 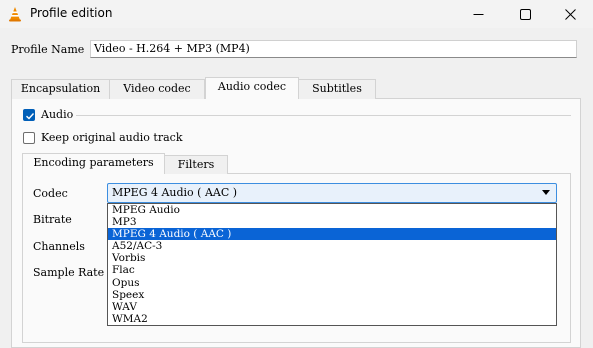 I want to click on codec-option-wav: WAV, so click(x=332, y=307).